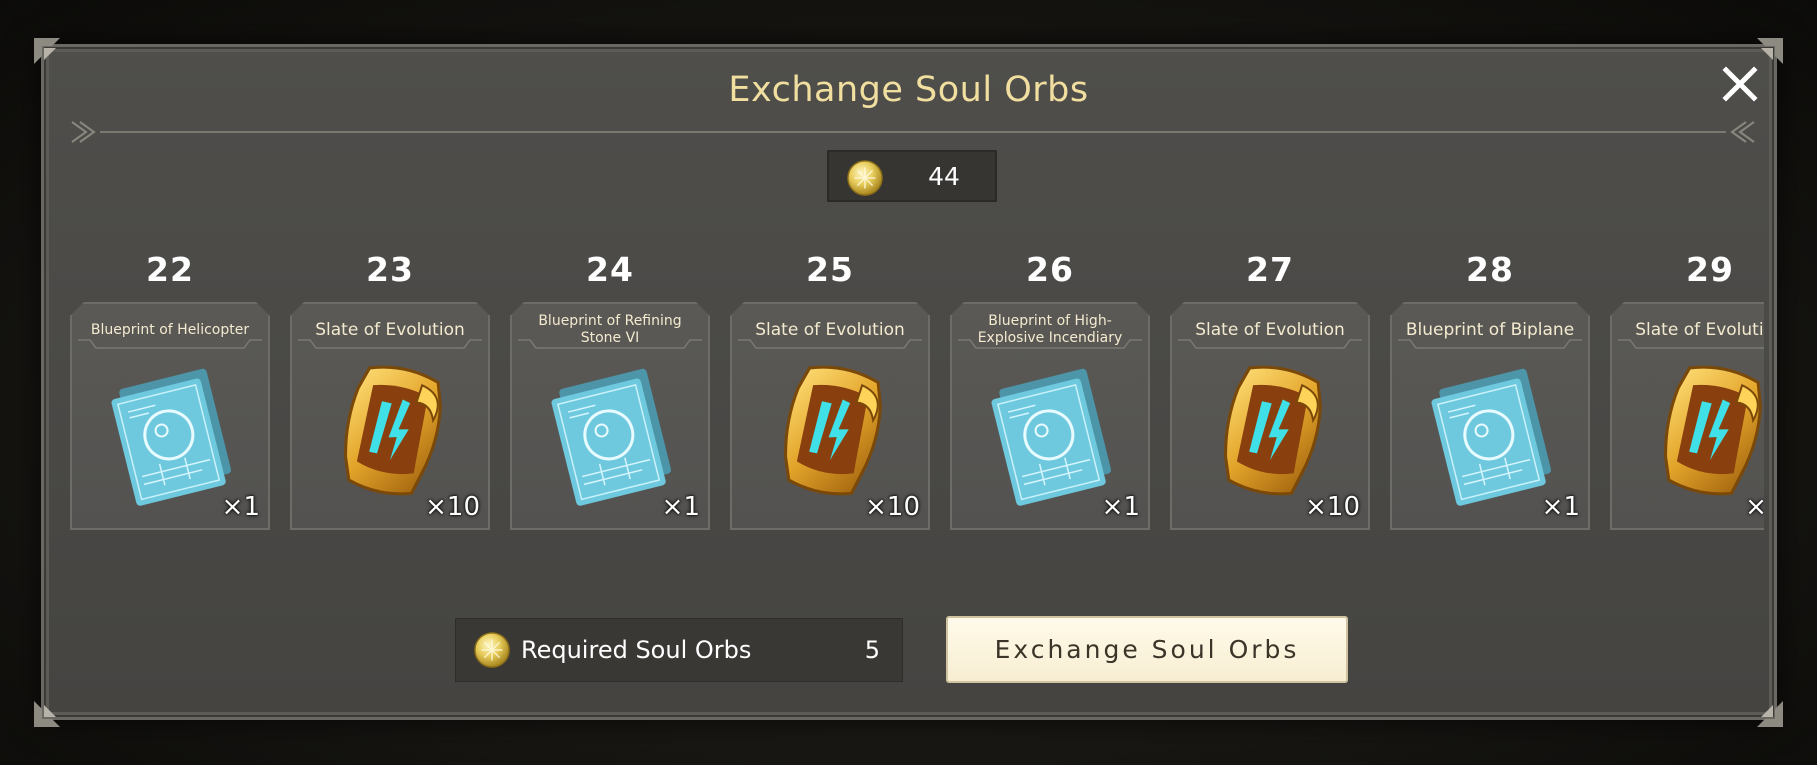  I want to click on dialog-title: Exchange Soul Orbs, so click(908, 90).